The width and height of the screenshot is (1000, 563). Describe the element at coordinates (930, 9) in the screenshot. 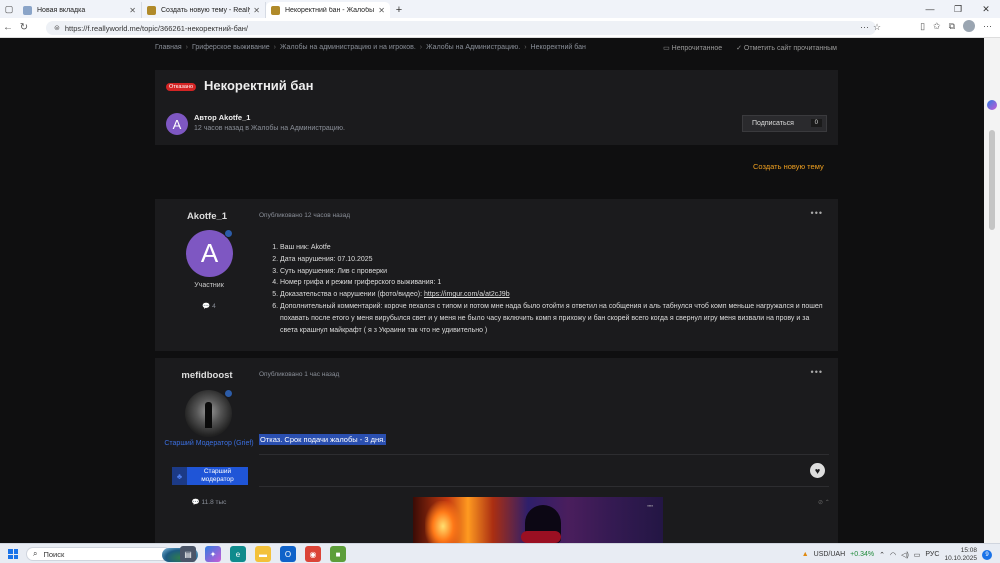

I see `minimize-icon: —` at that location.